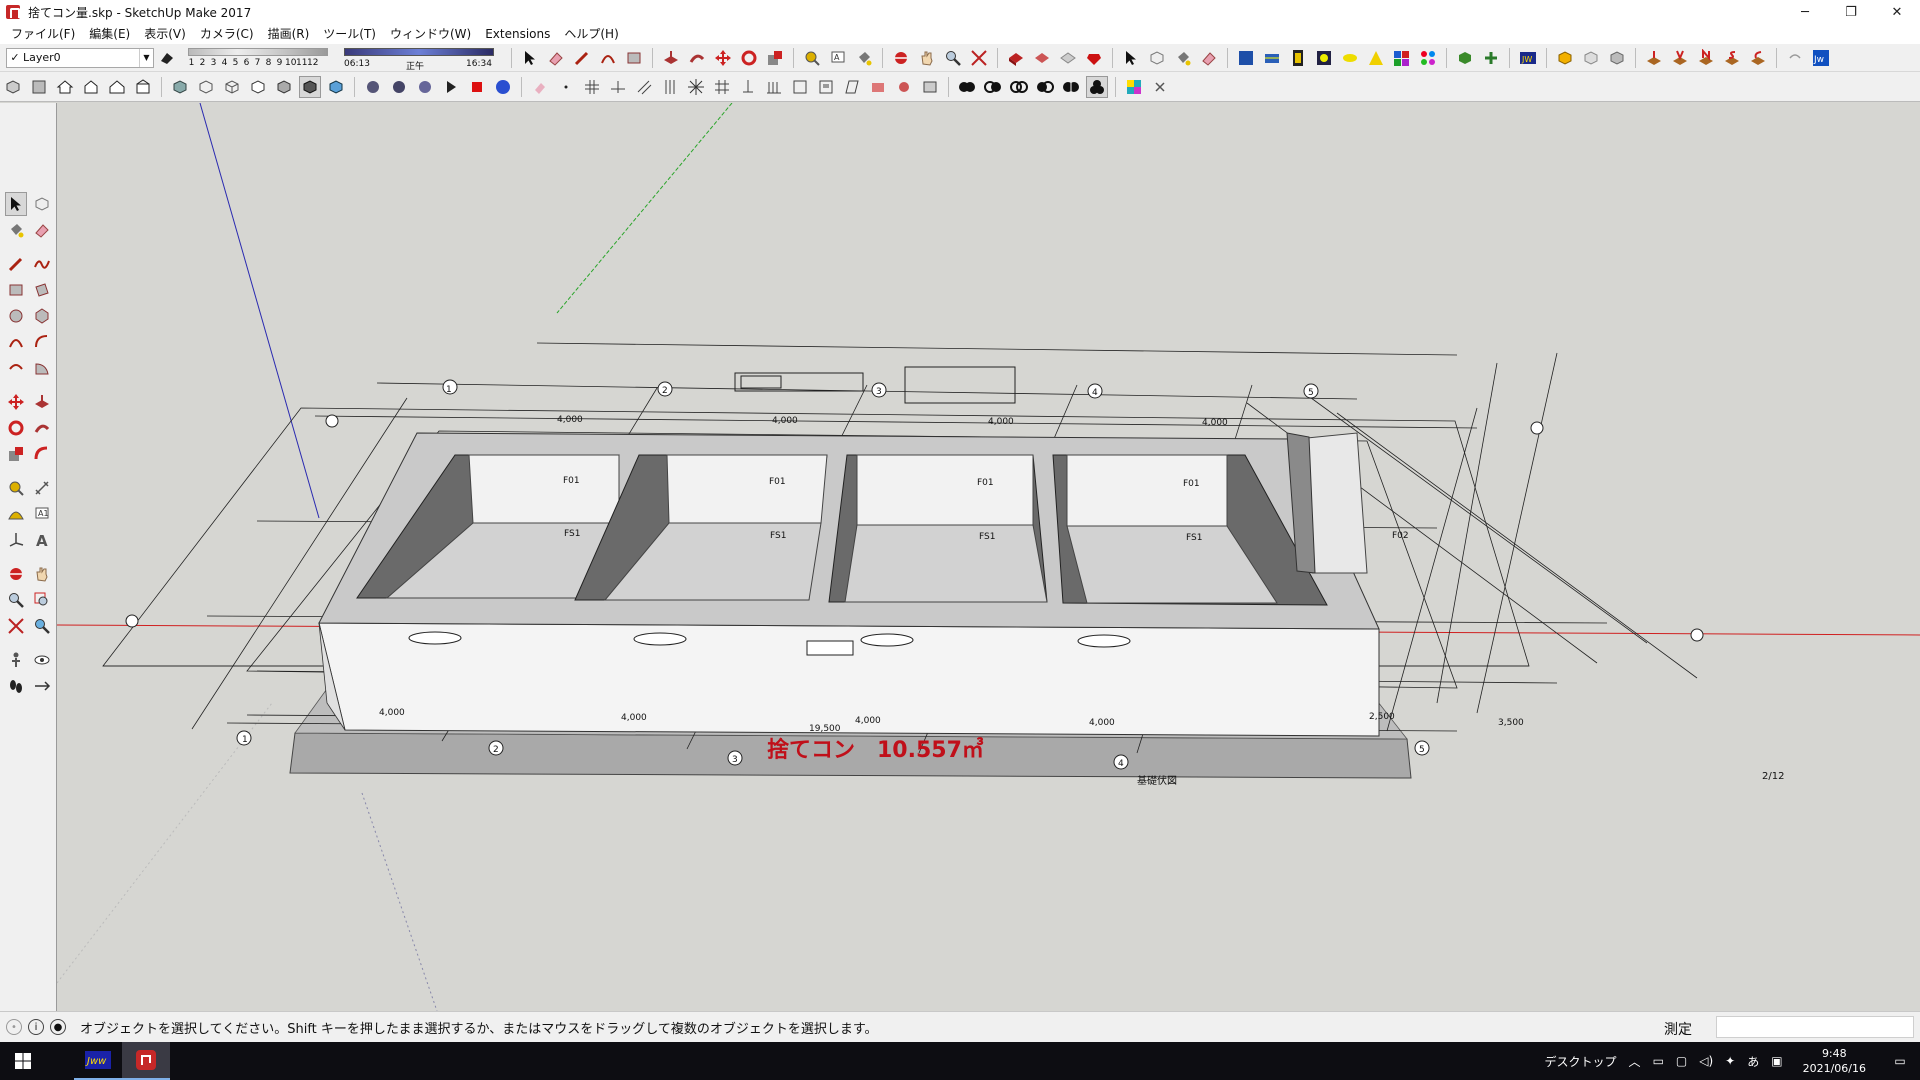  What do you see at coordinates (42, 686) in the screenshot?
I see `section-plane-icon` at bounding box center [42, 686].